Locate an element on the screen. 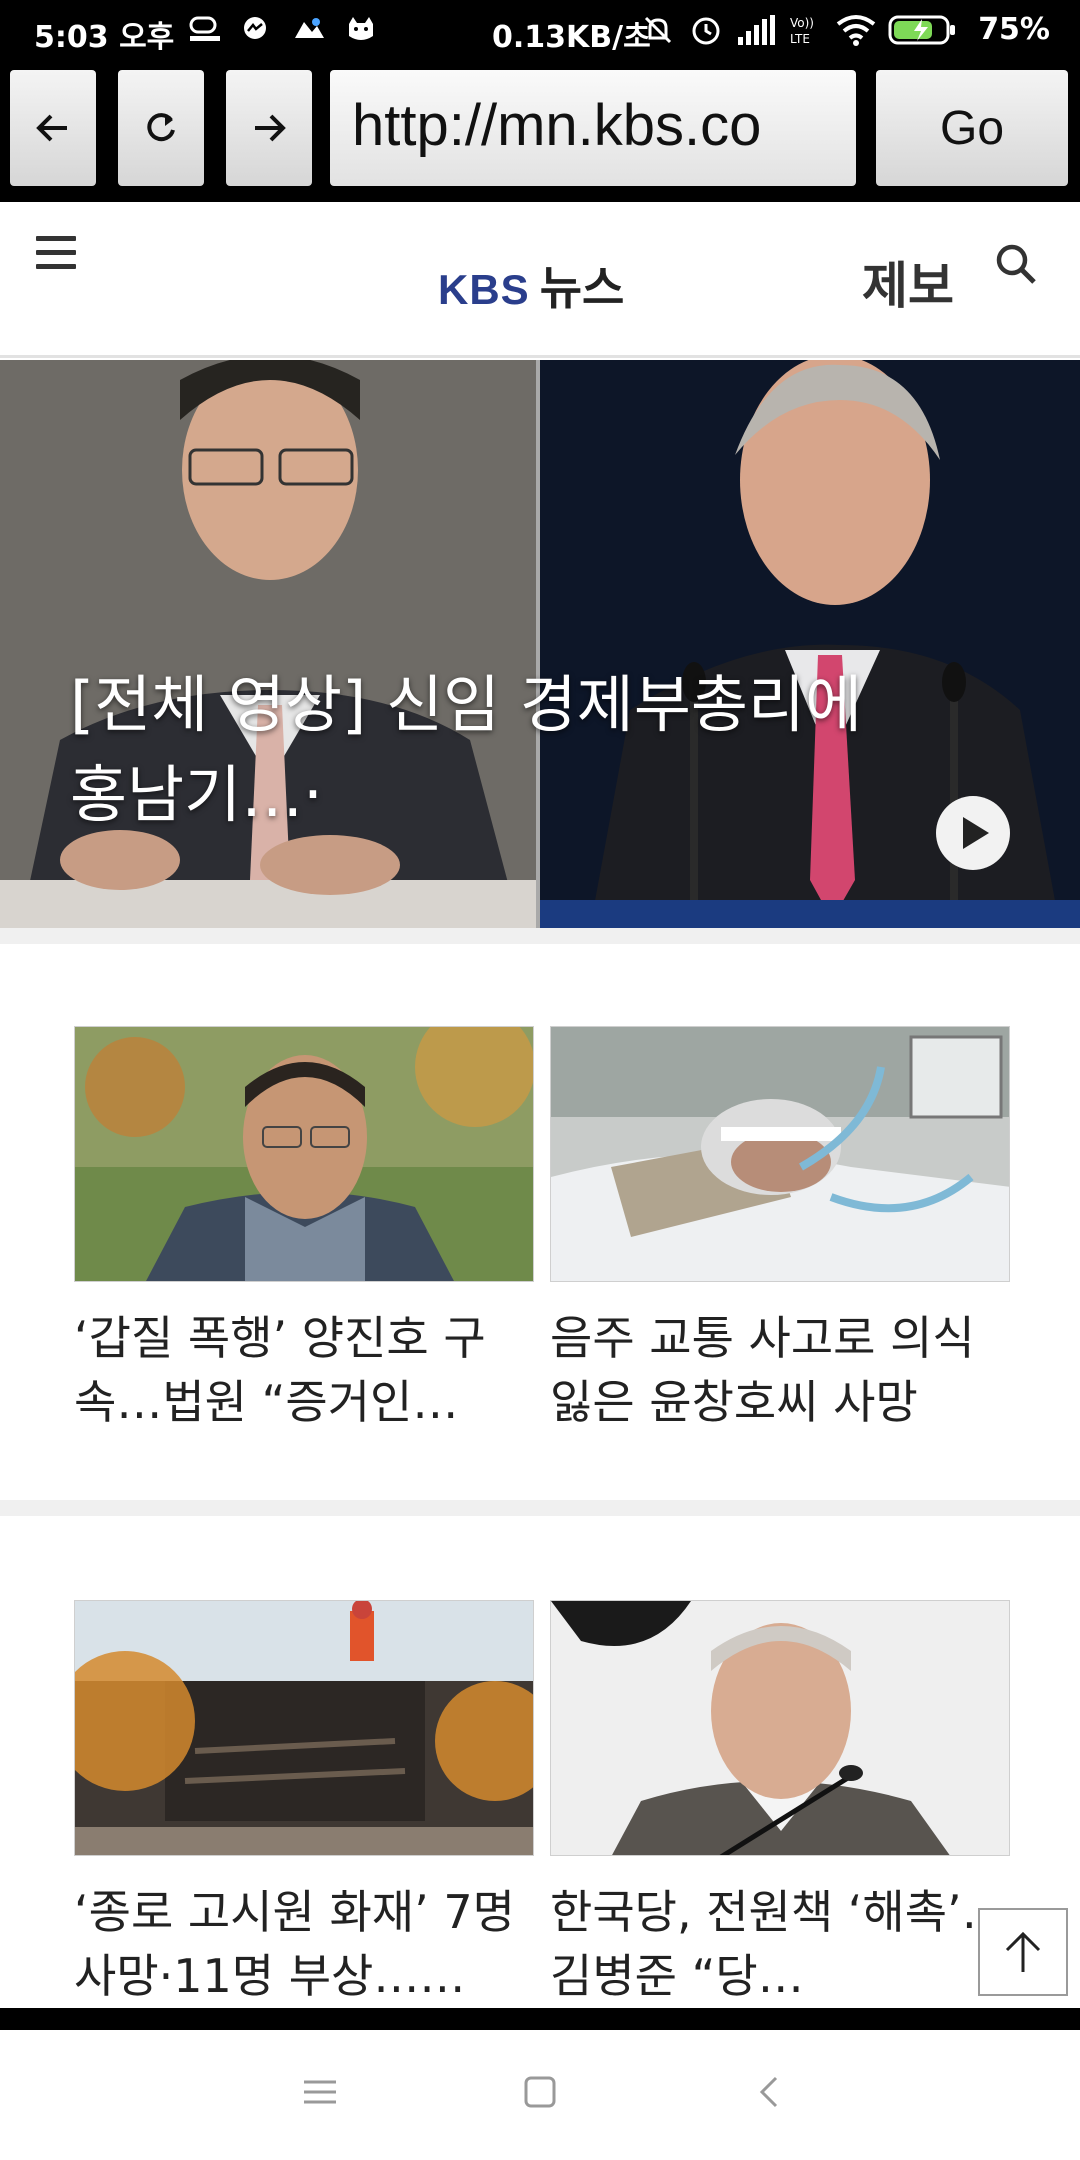 The height and width of the screenshot is (2160, 1080). back-button is located at coordinates (53, 128).